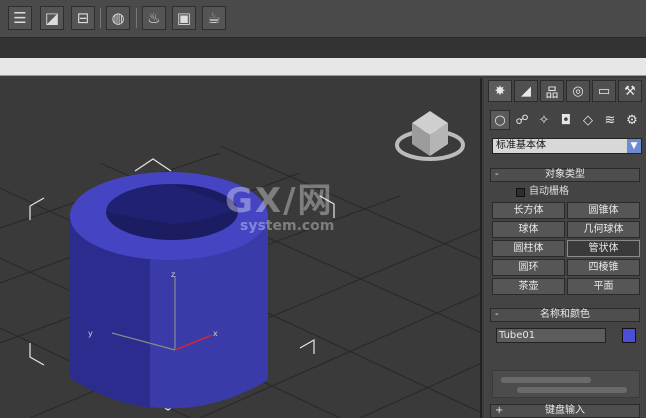  What do you see at coordinates (634, 146) in the screenshot?
I see `chevron-down-icon: ▼` at bounding box center [634, 146].